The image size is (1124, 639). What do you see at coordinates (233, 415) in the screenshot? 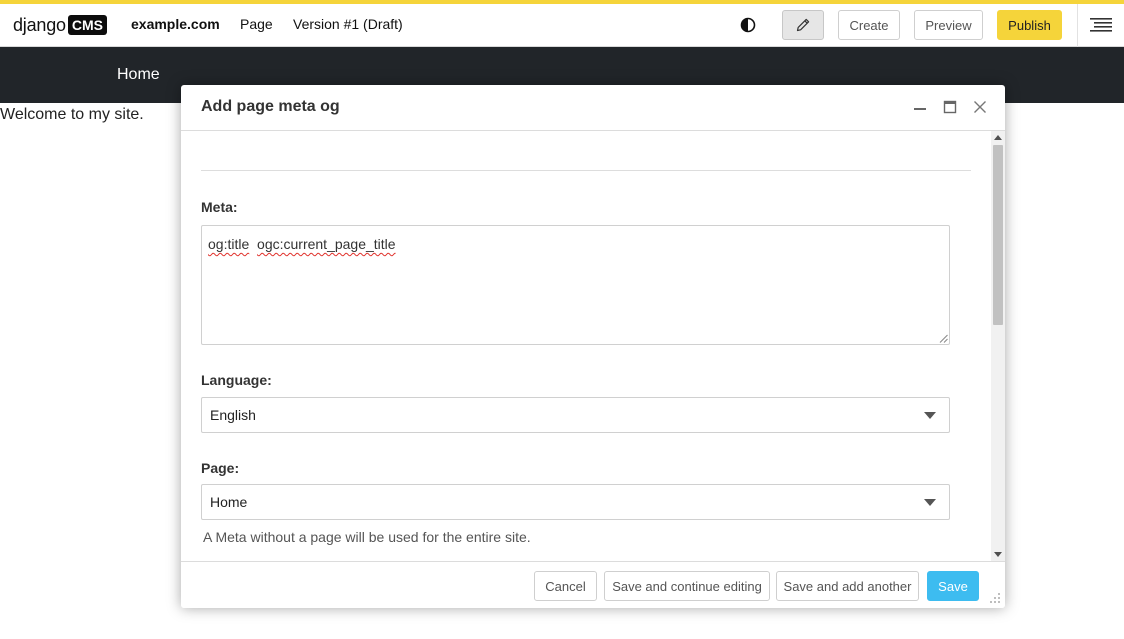
I see `language-select-value: English` at bounding box center [233, 415].